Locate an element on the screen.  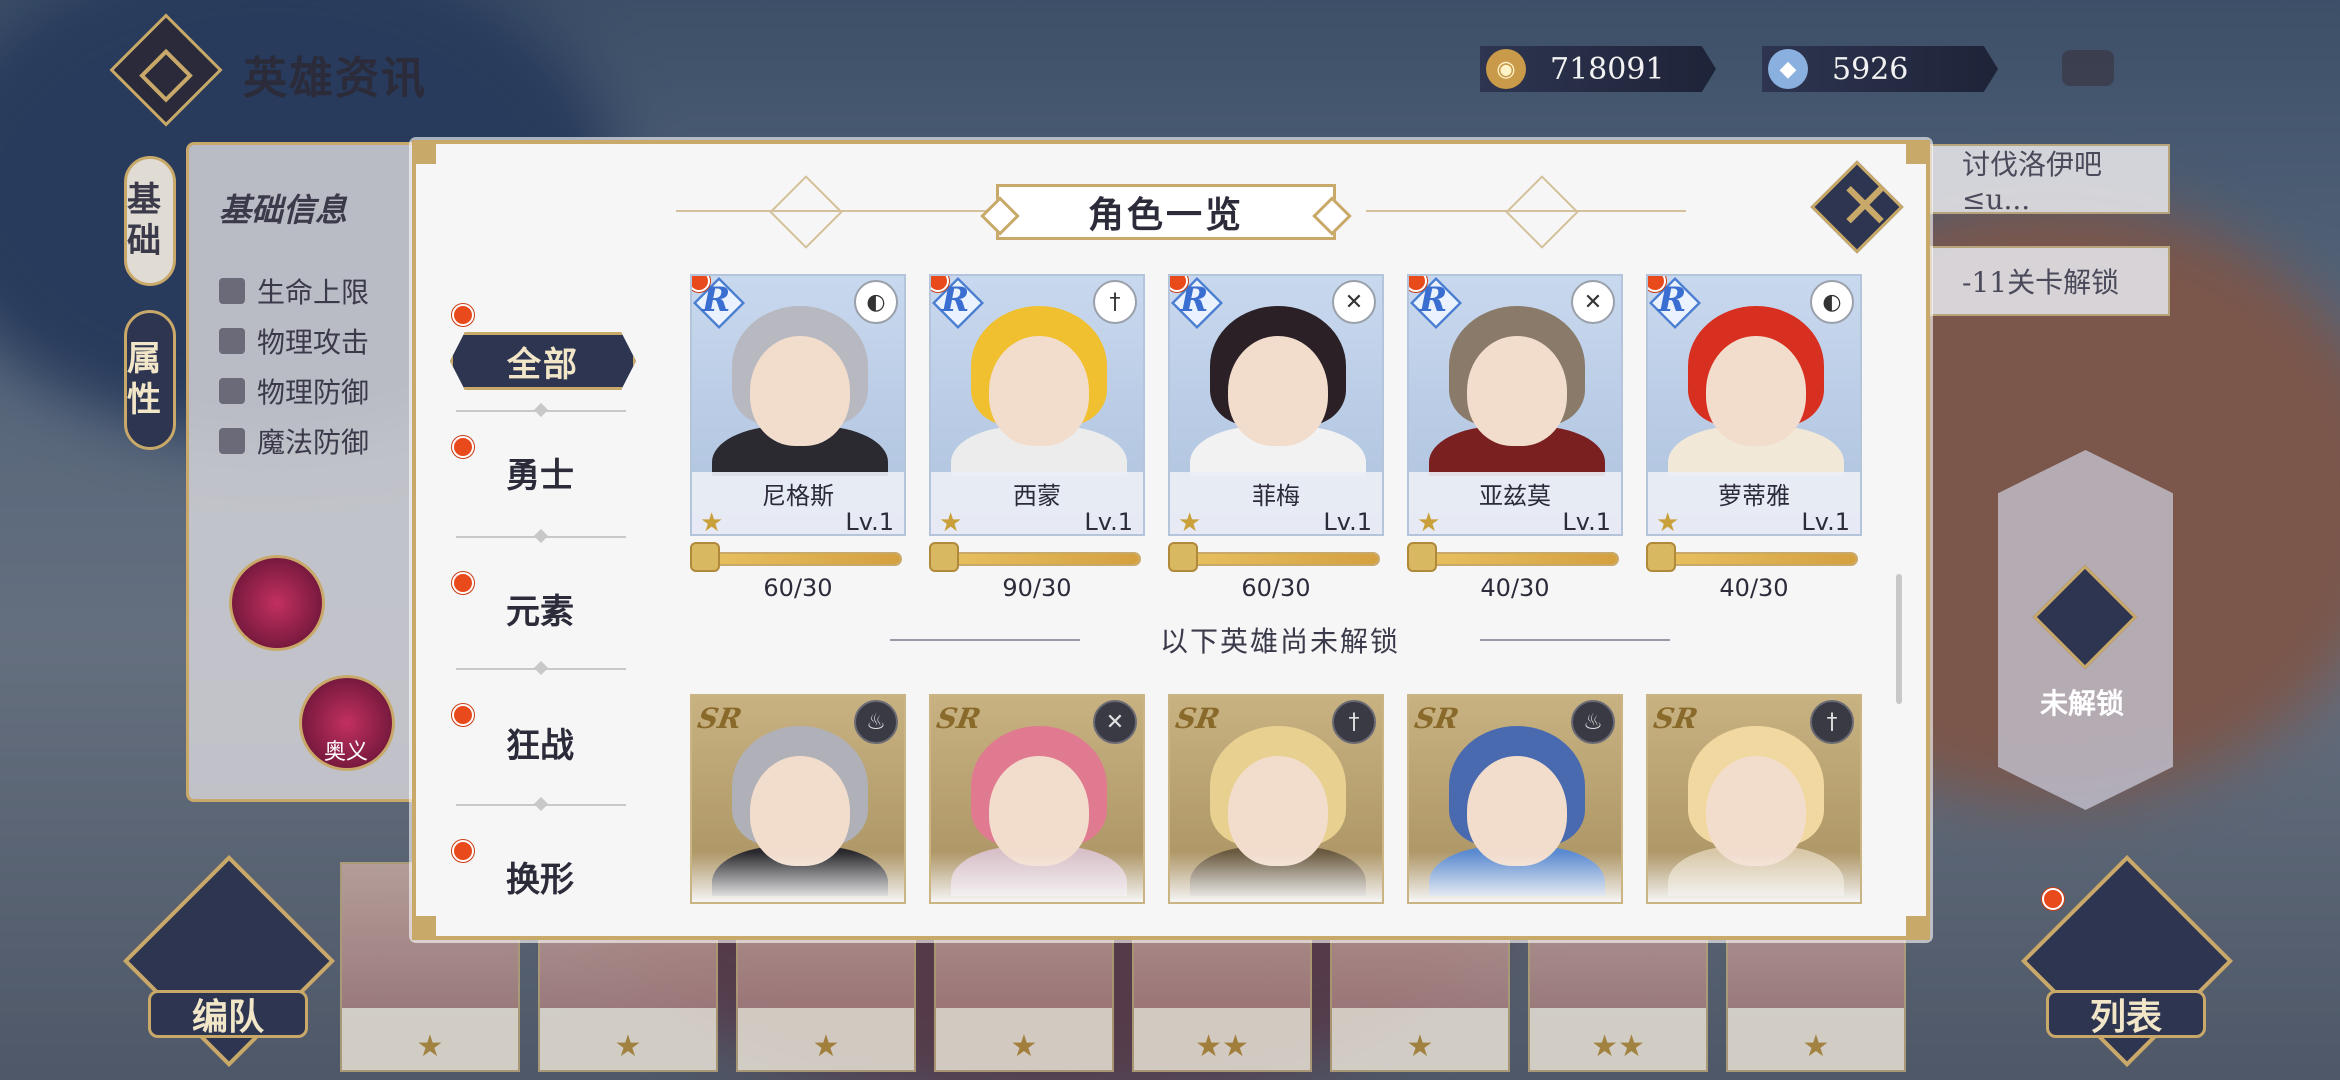
locked-hero-card: SR ✕ is located at coordinates (1037, 799).